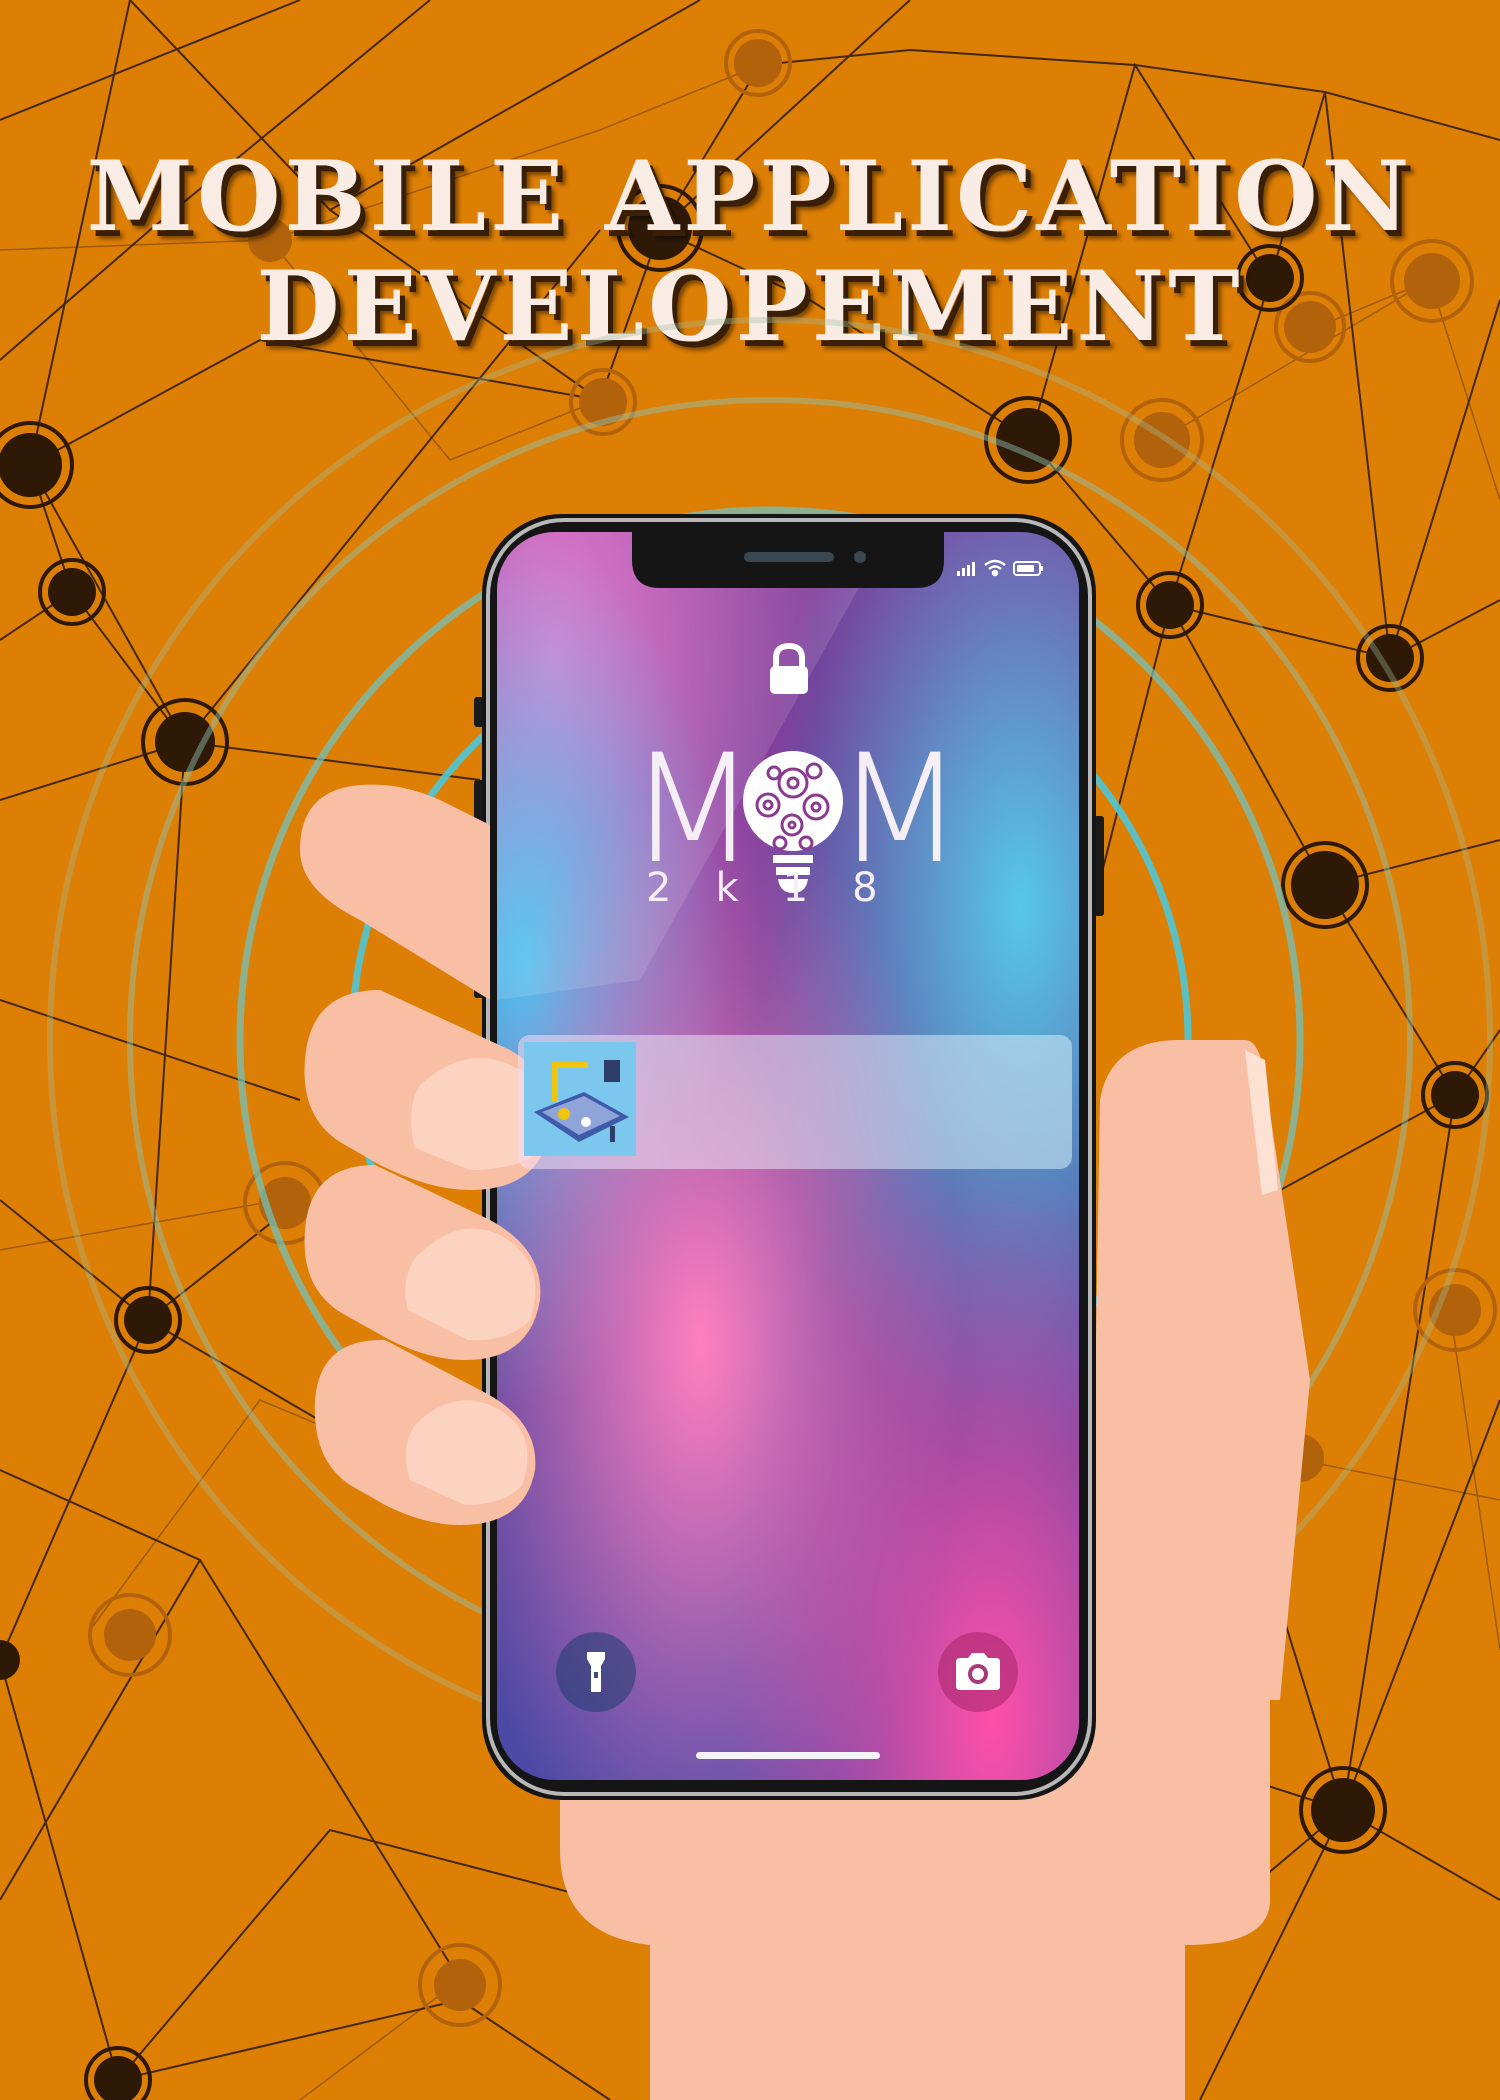 The image size is (1500, 2100). What do you see at coordinates (995, 568) in the screenshot?
I see `wifi-icon` at bounding box center [995, 568].